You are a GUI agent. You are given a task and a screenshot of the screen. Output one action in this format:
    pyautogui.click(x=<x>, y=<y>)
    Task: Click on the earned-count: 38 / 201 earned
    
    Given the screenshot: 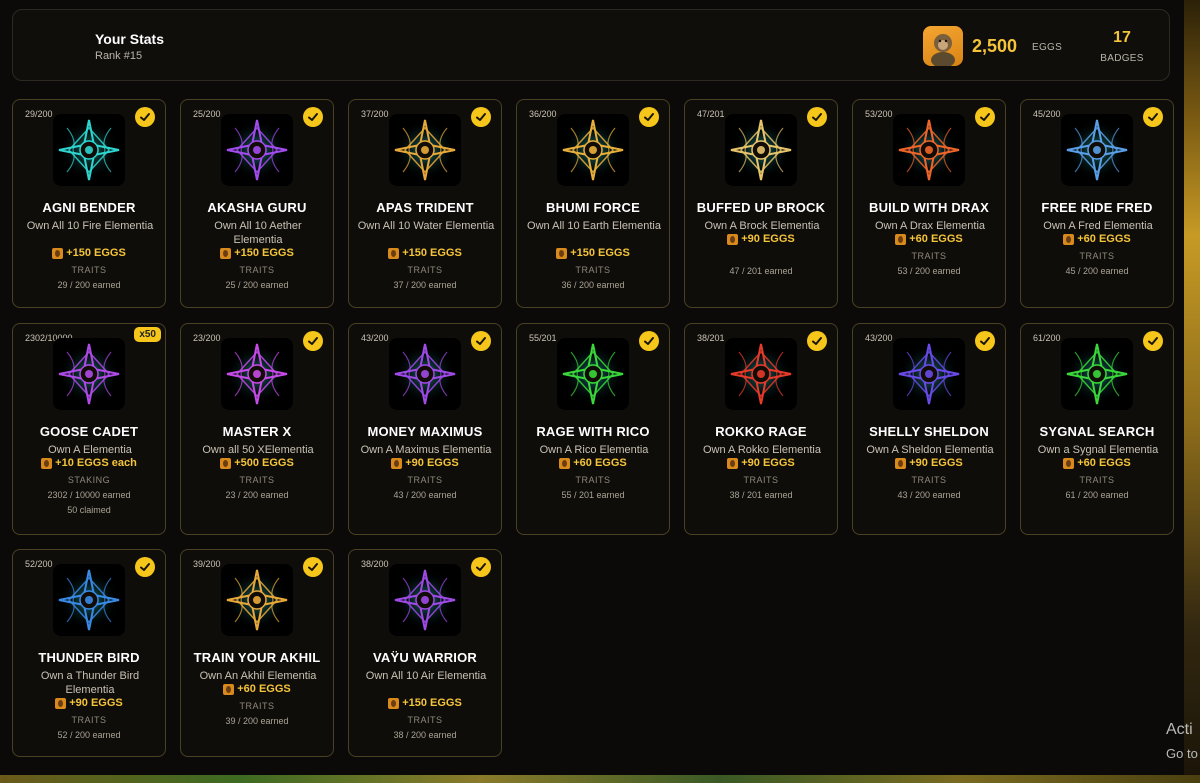 What is the action you would take?
    pyautogui.click(x=761, y=495)
    